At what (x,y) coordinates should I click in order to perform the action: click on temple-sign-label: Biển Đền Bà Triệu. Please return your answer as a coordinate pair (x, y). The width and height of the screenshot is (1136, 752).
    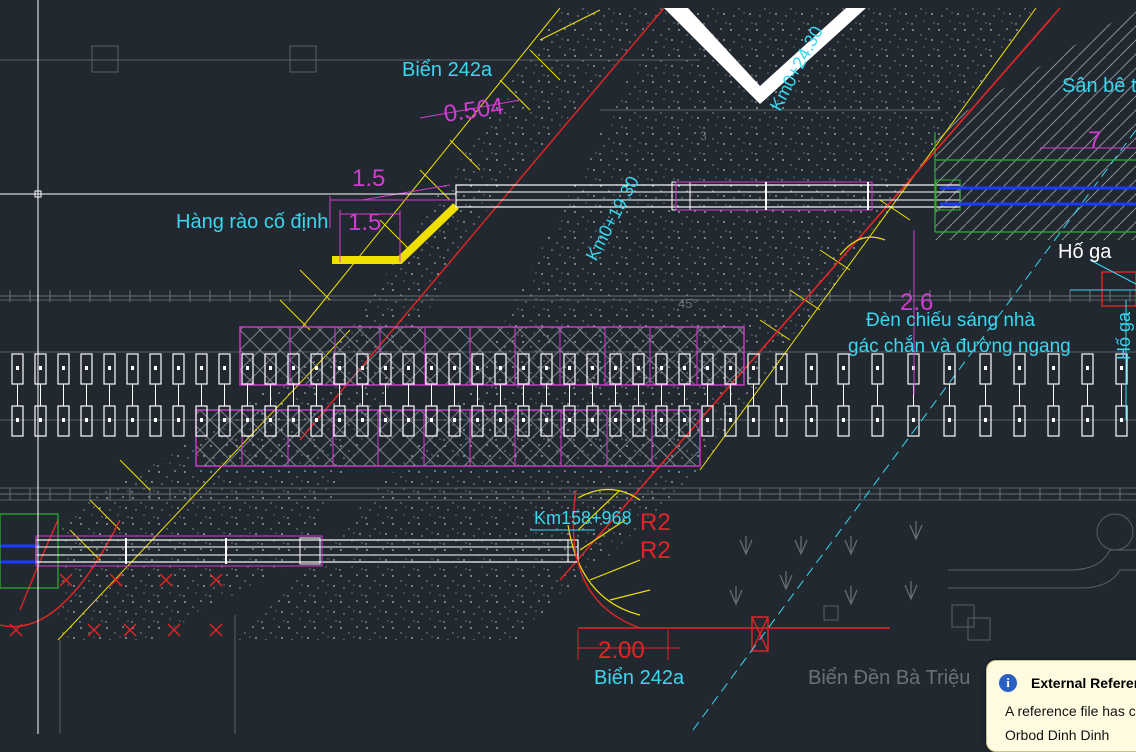
    Looking at the image, I should click on (889, 678).